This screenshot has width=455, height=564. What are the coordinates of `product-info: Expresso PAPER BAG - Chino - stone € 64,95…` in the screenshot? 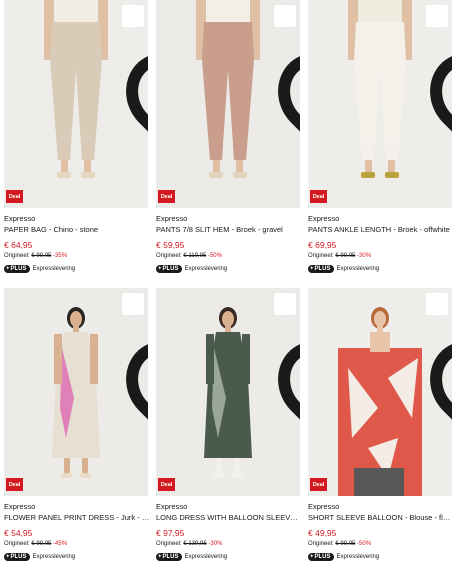 It's located at (78, 244).